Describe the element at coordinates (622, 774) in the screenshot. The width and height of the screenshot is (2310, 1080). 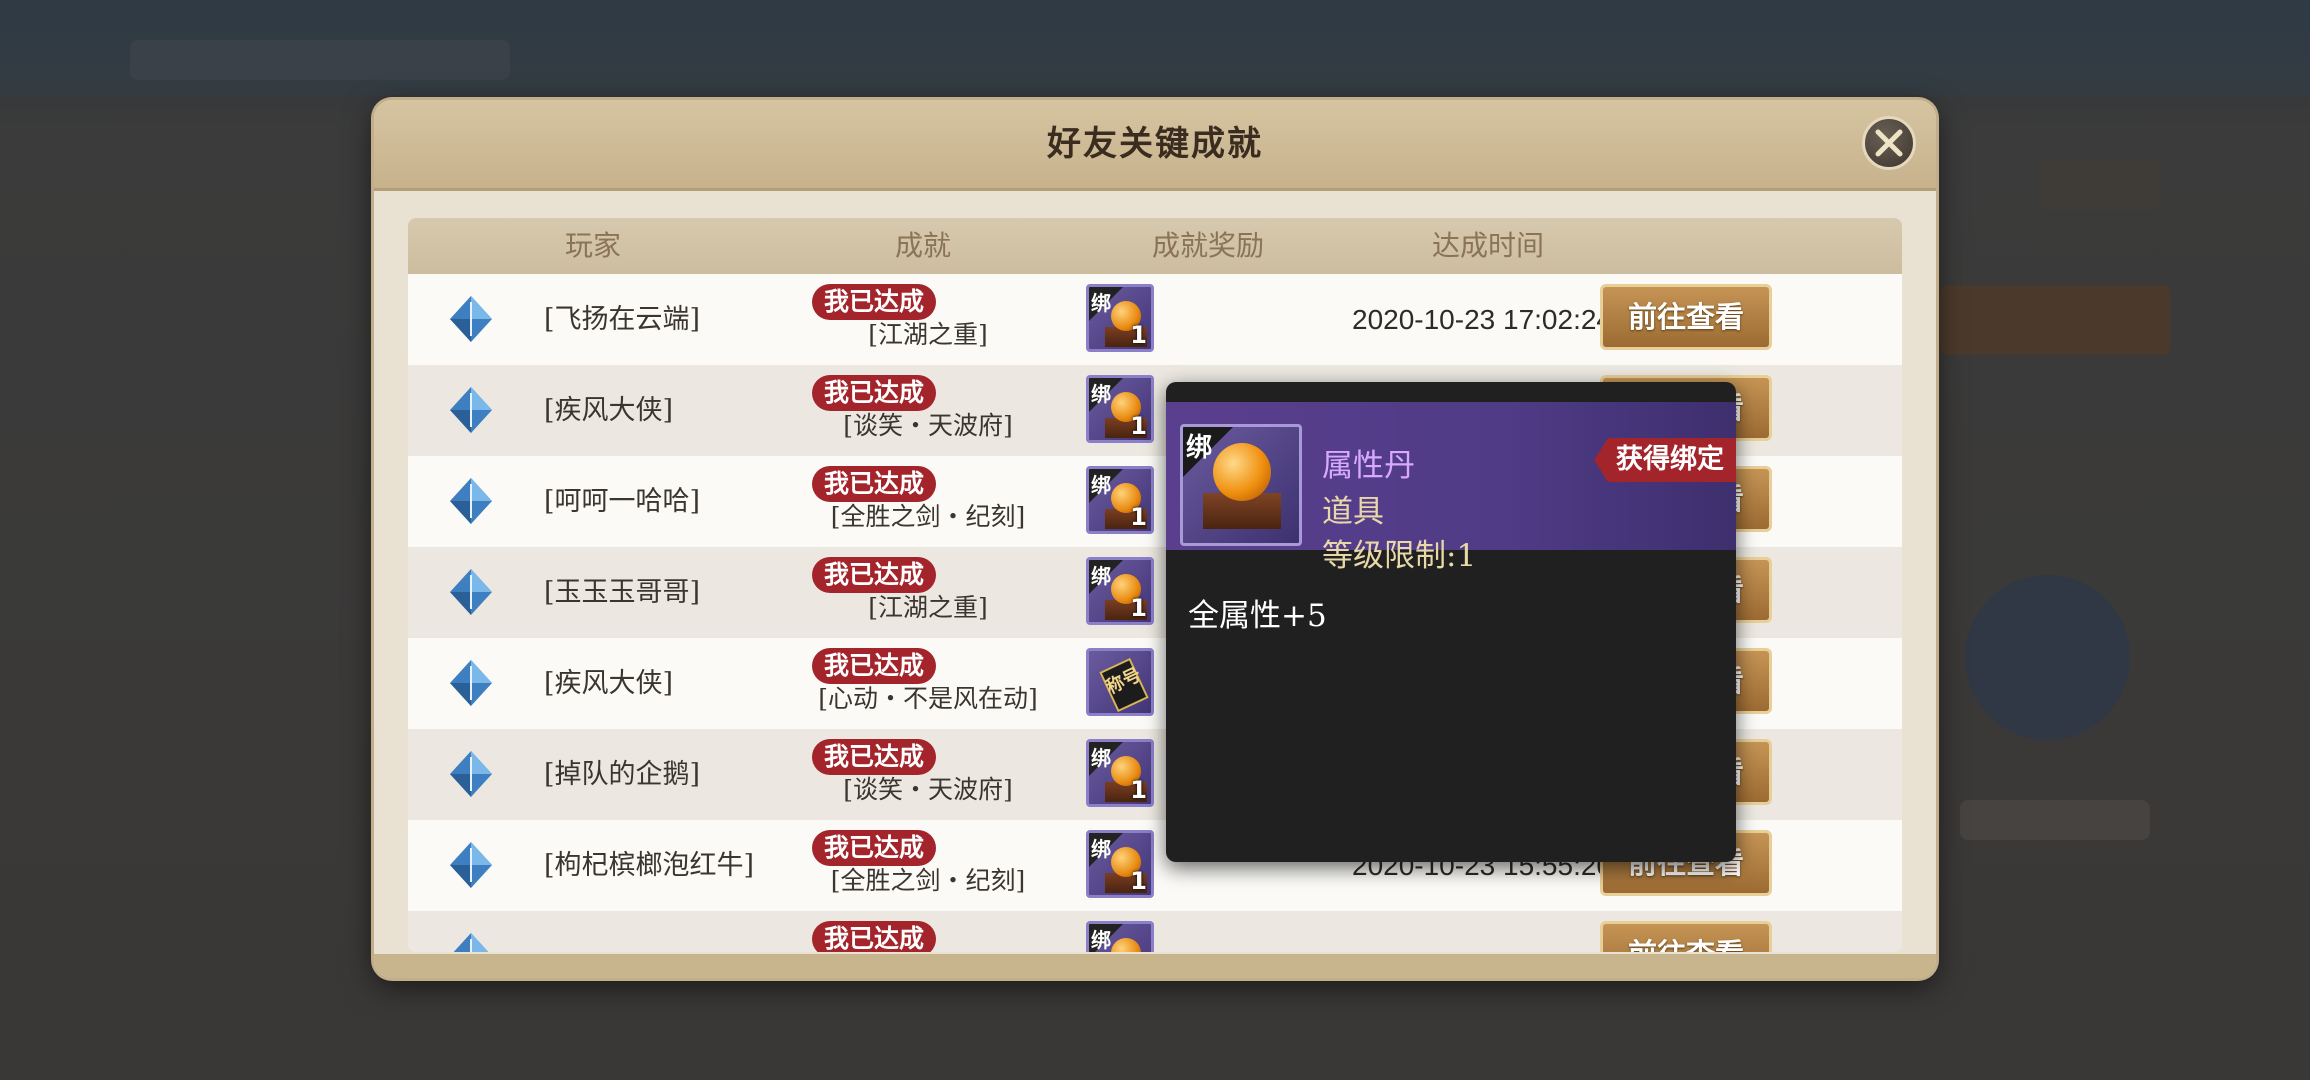
I see `player-name: [掉队的企鹅]` at that location.